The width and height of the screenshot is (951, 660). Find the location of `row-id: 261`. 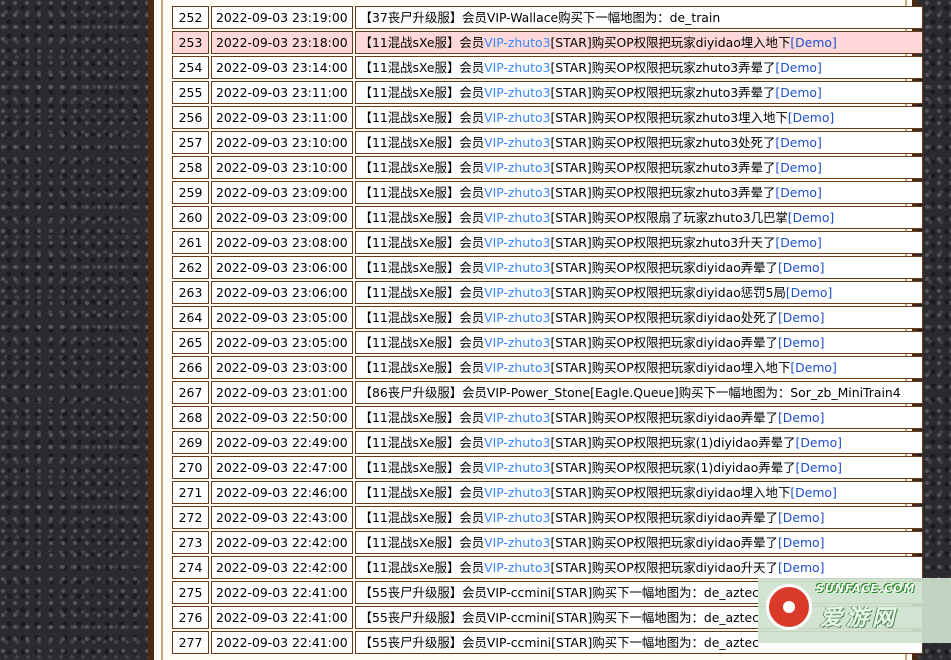

row-id: 261 is located at coordinates (190, 242).